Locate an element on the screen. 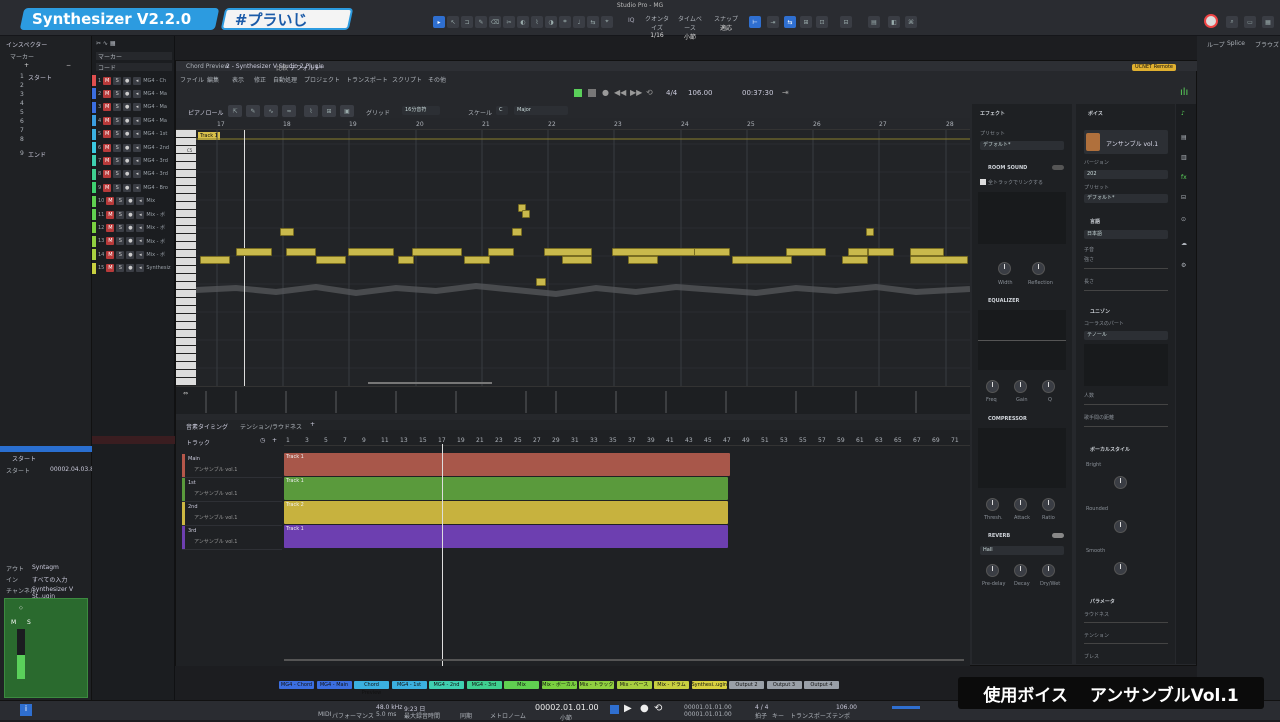  vibrato-tool-icon: ≈ is located at coordinates (289, 111).